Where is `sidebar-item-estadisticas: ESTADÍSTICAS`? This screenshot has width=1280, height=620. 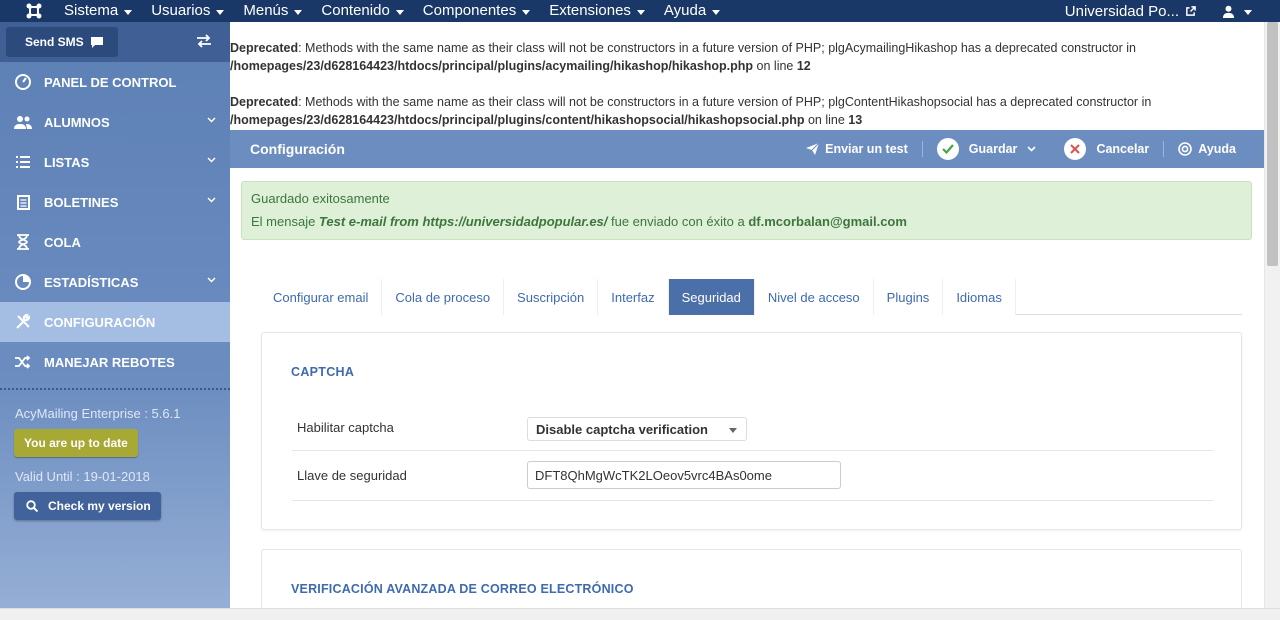 sidebar-item-estadisticas: ESTADÍSTICAS is located at coordinates (115, 282).